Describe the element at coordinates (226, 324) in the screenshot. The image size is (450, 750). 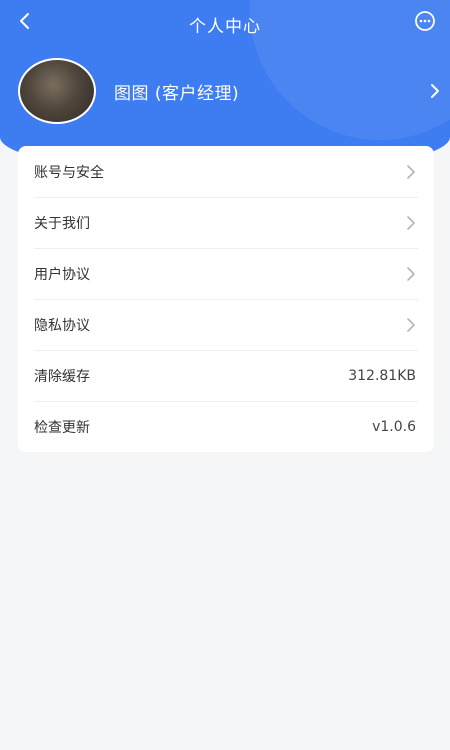
I see `settings-item-privacy-policy: 隐私协议` at that location.